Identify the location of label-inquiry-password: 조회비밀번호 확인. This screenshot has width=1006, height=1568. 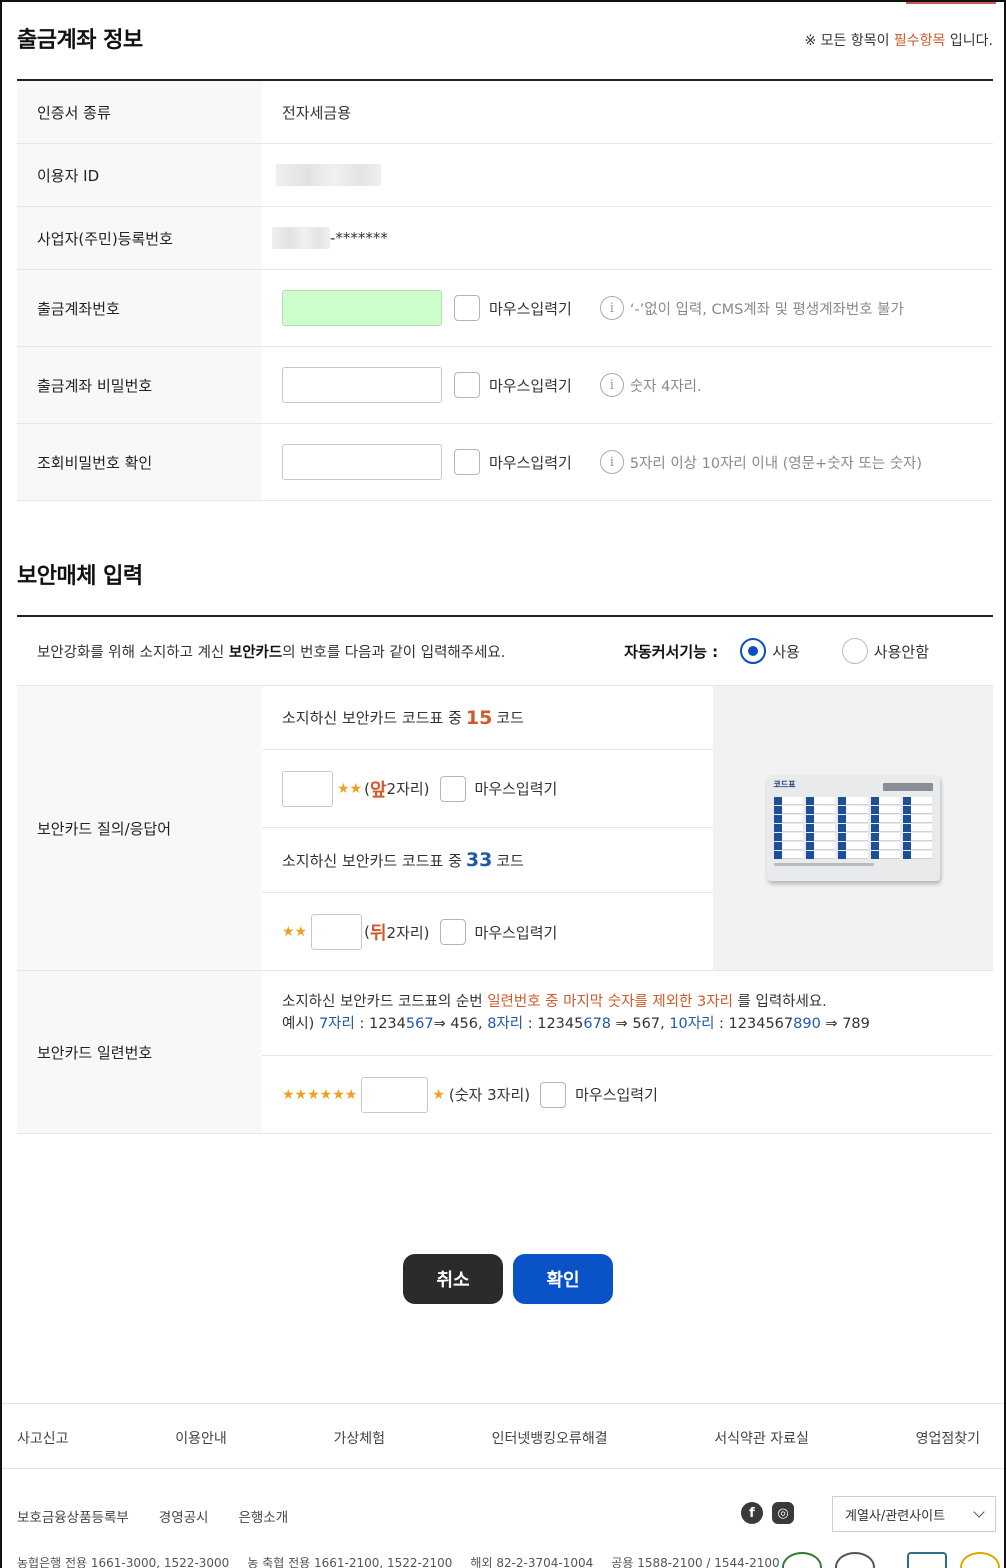
(139, 462).